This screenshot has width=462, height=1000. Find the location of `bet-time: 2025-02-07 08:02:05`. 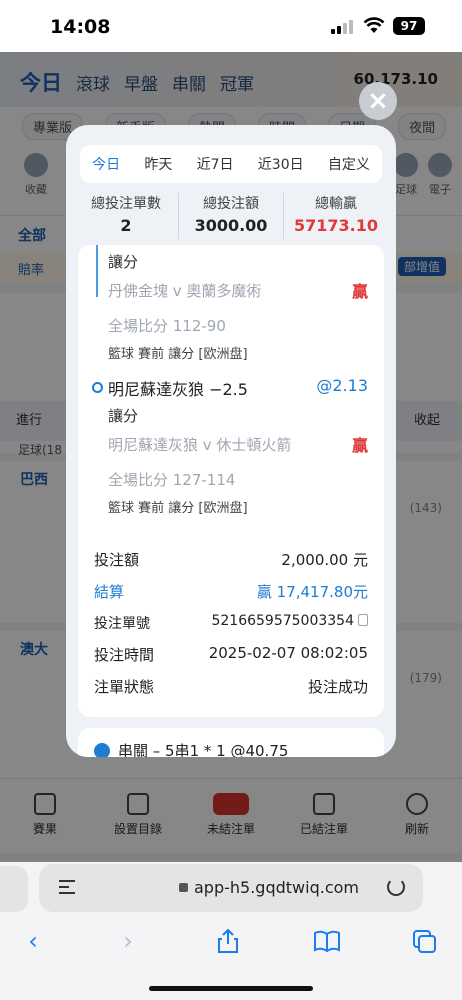

bet-time: 2025-02-07 08:02:05 is located at coordinates (288, 653).